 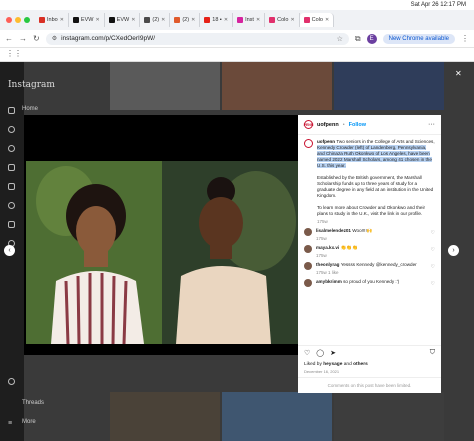 I want to click on instagram-logo: Instagram, so click(x=31, y=85).